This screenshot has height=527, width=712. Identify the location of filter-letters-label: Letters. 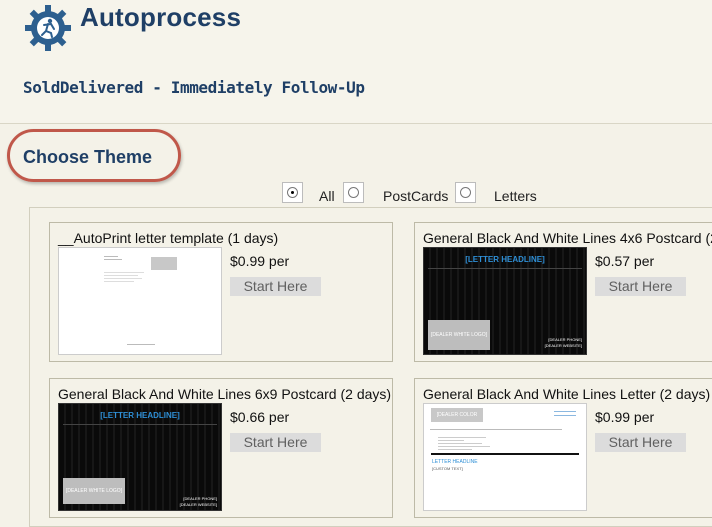
(515, 196).